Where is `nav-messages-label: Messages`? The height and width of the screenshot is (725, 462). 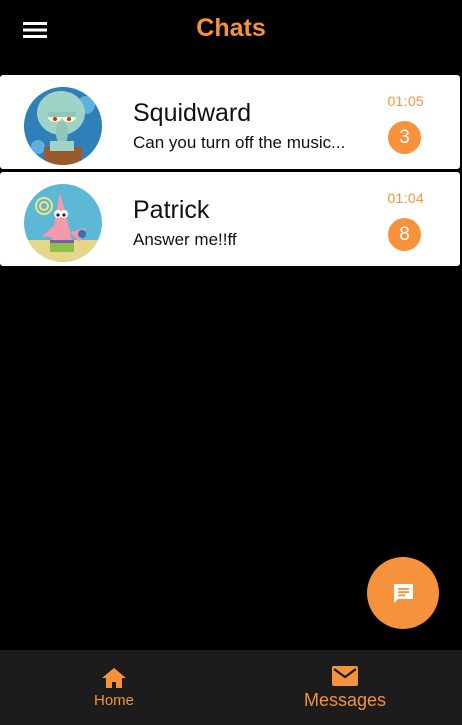 nav-messages-label: Messages is located at coordinates (345, 699).